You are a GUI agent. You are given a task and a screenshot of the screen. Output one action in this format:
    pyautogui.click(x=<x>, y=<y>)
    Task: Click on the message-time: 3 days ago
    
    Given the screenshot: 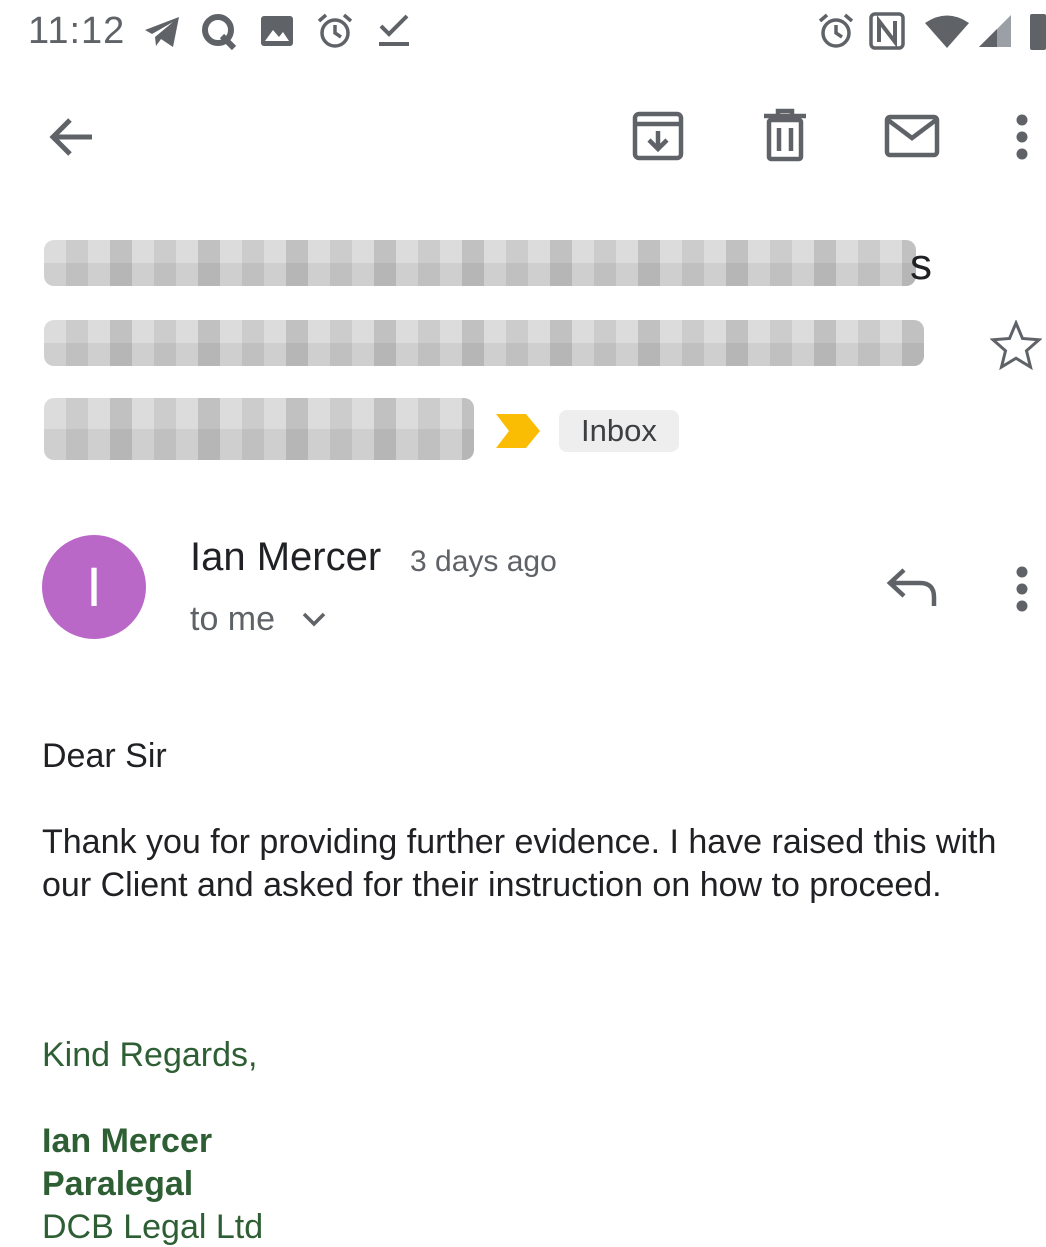 What is the action you would take?
    pyautogui.click(x=483, y=561)
    